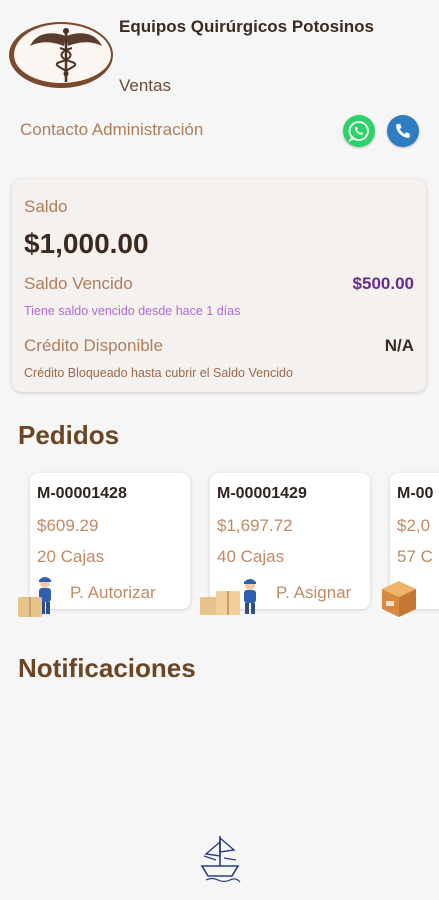 This screenshot has height=900, width=439. I want to click on phone-button, so click(403, 131).